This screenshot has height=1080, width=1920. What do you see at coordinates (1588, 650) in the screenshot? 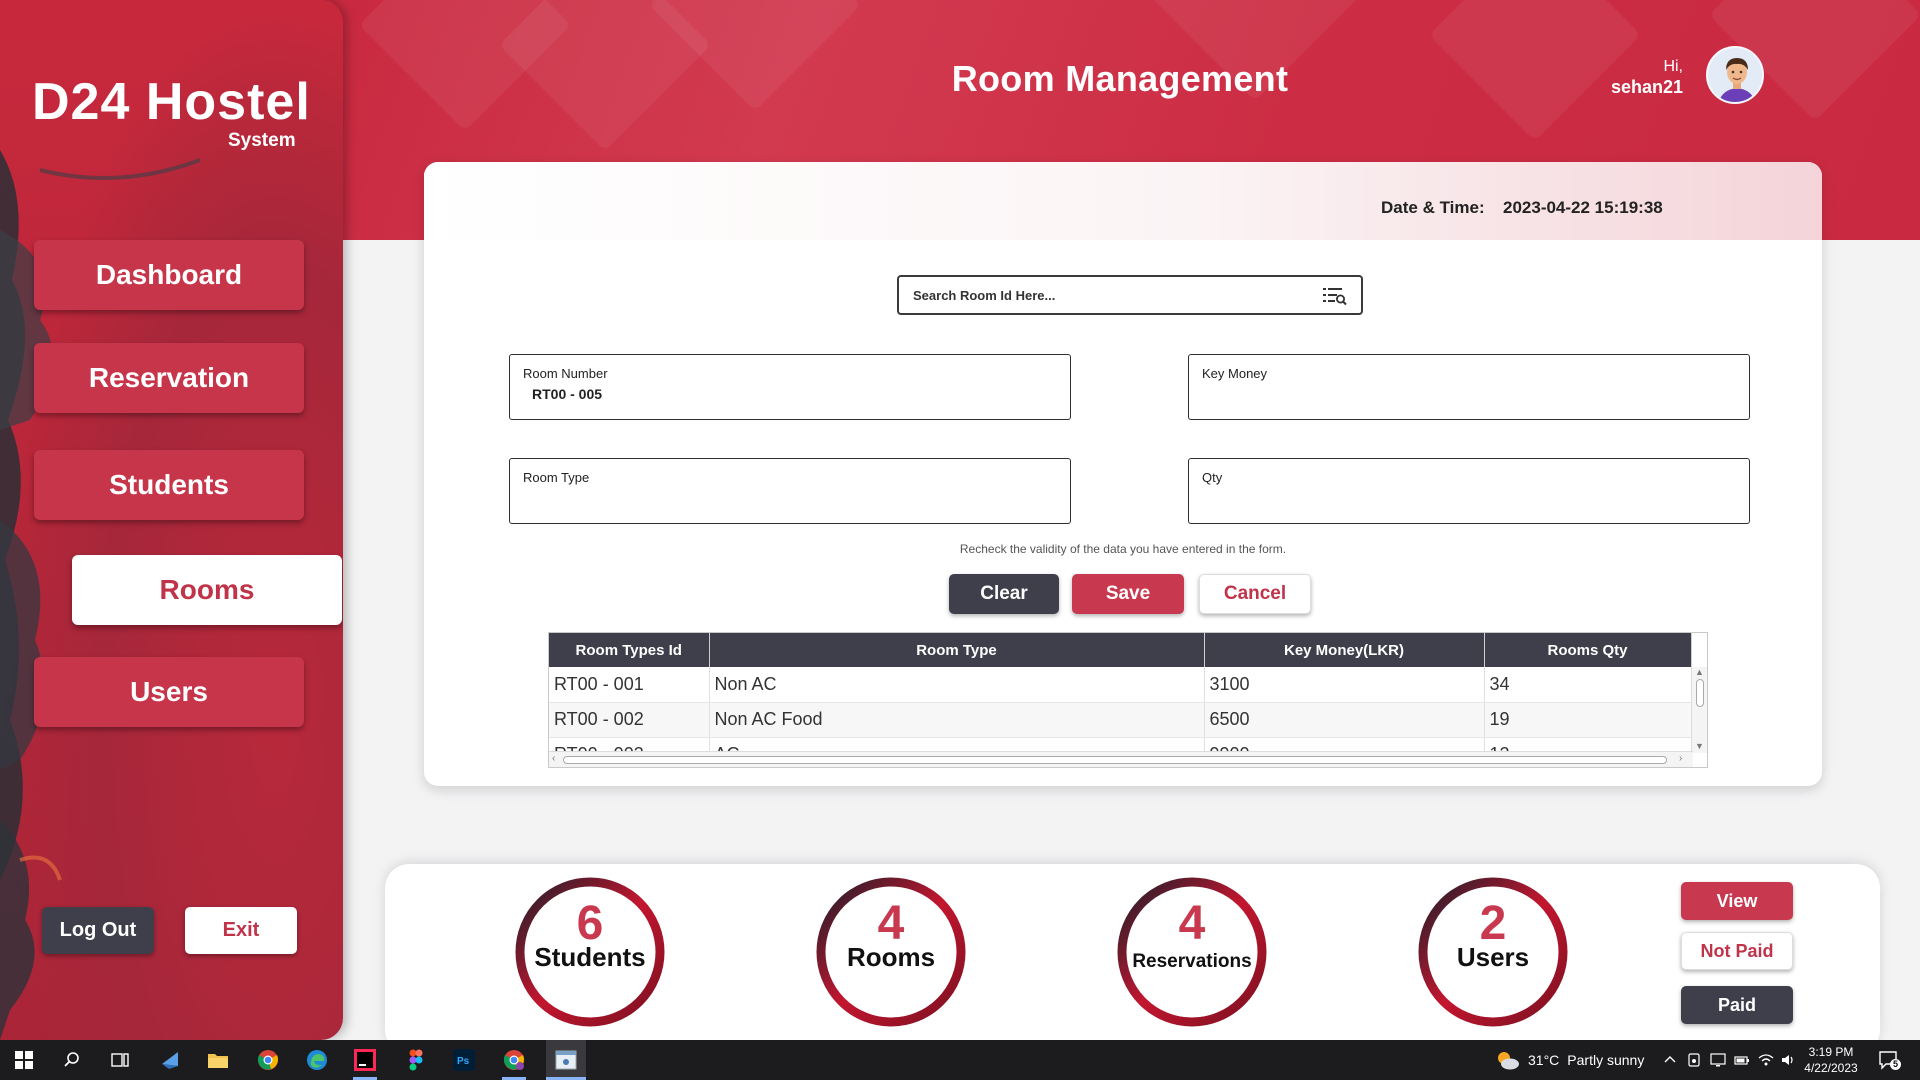
I see `column-header: Rooms Qty` at bounding box center [1588, 650].